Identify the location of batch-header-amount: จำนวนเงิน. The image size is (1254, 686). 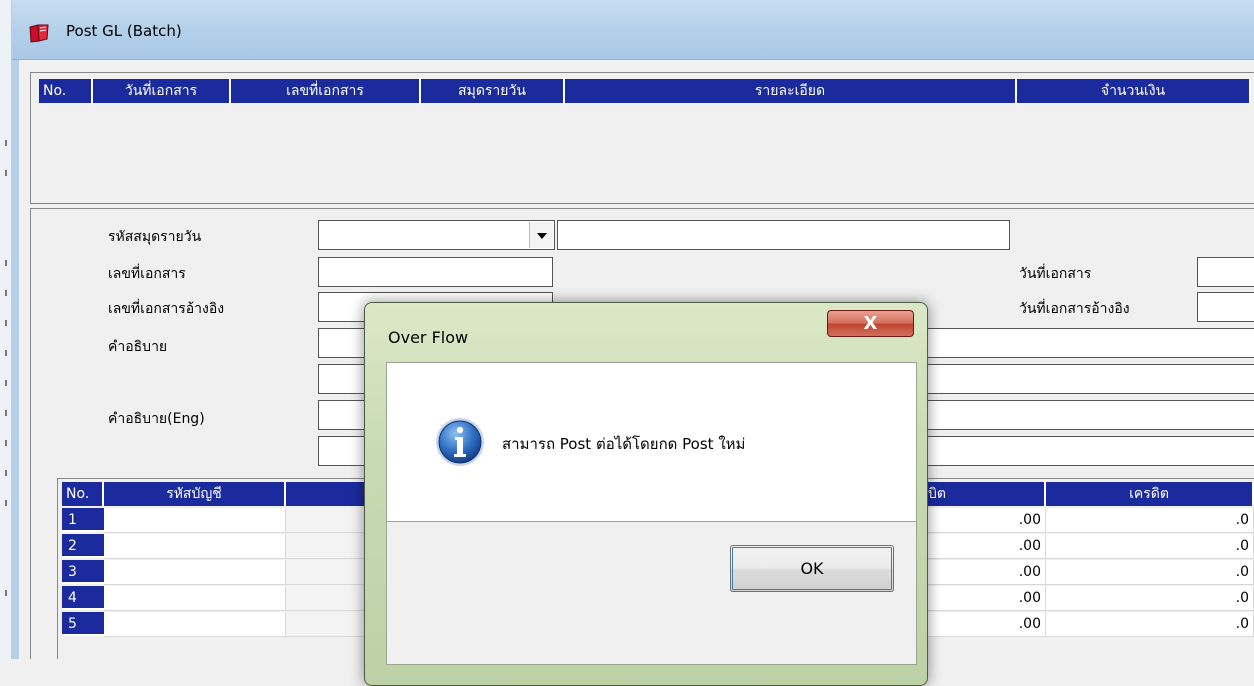
(1134, 91).